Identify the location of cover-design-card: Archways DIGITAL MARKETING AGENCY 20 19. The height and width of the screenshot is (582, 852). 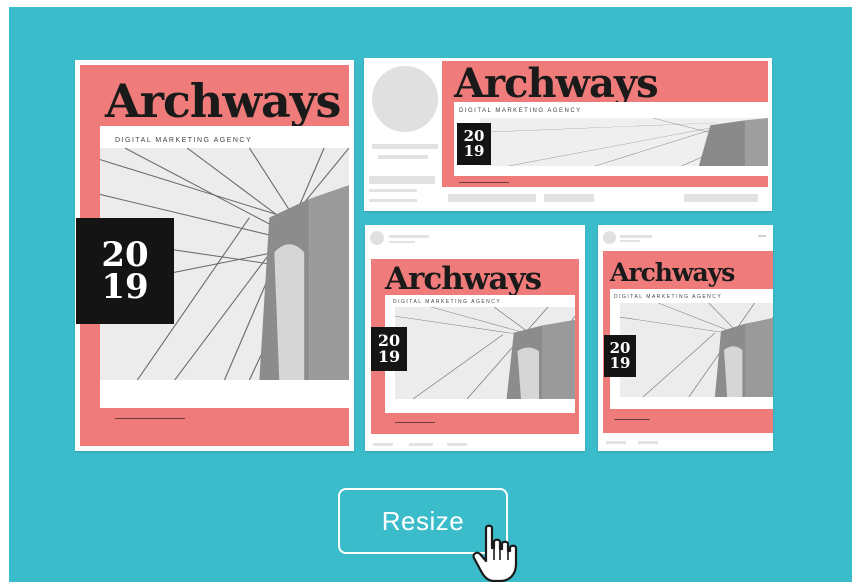
(568, 134).